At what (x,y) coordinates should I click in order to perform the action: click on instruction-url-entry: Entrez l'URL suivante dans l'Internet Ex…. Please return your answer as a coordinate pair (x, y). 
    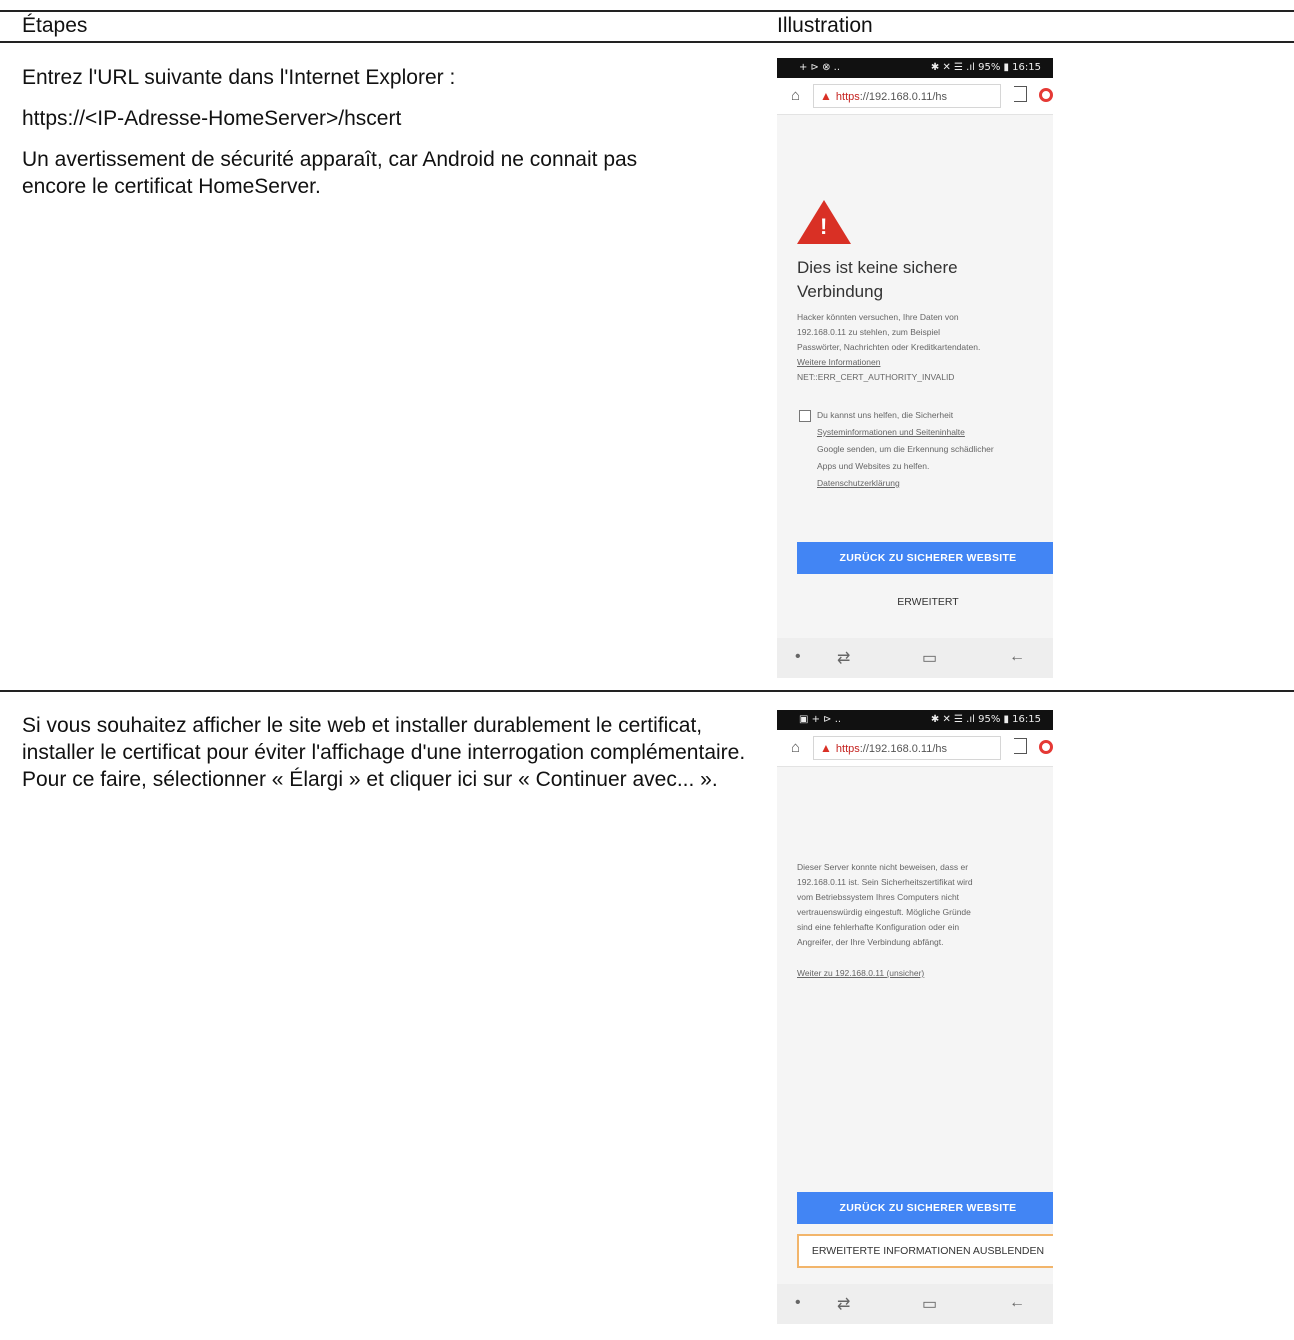
    Looking at the image, I should click on (239, 77).